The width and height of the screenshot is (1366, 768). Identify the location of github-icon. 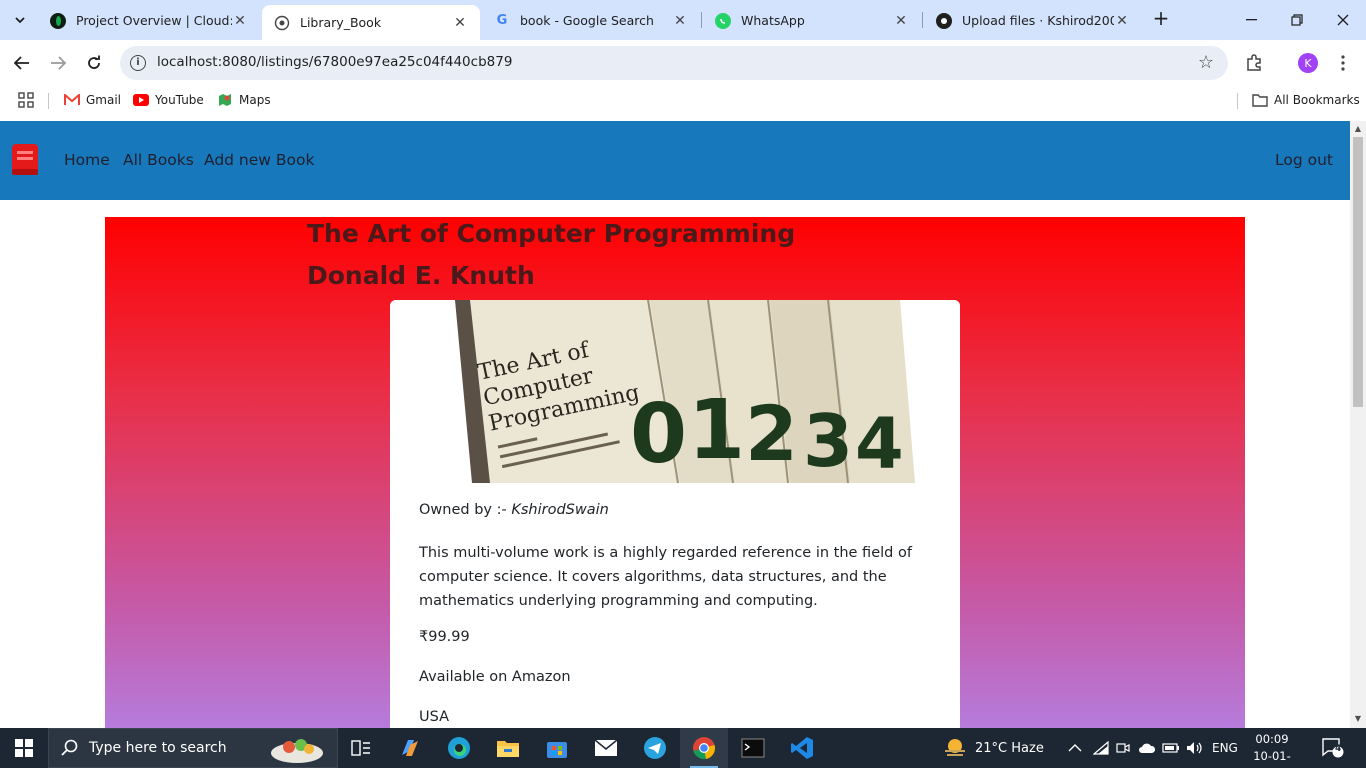
(944, 20).